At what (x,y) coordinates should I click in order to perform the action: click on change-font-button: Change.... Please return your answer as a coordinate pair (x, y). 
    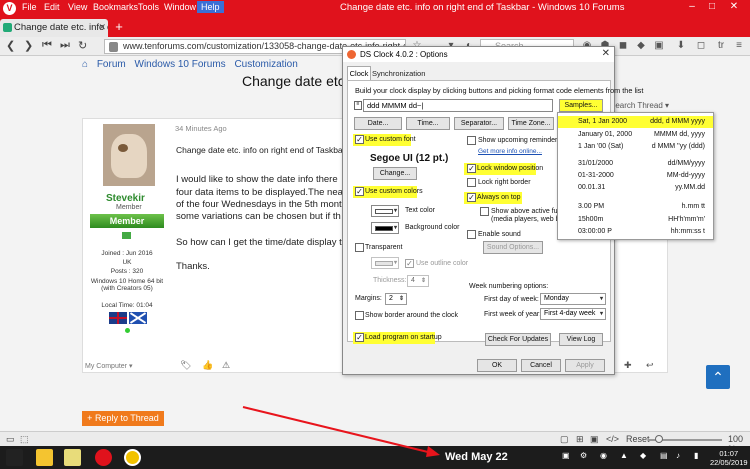
    Looking at the image, I should click on (395, 173).